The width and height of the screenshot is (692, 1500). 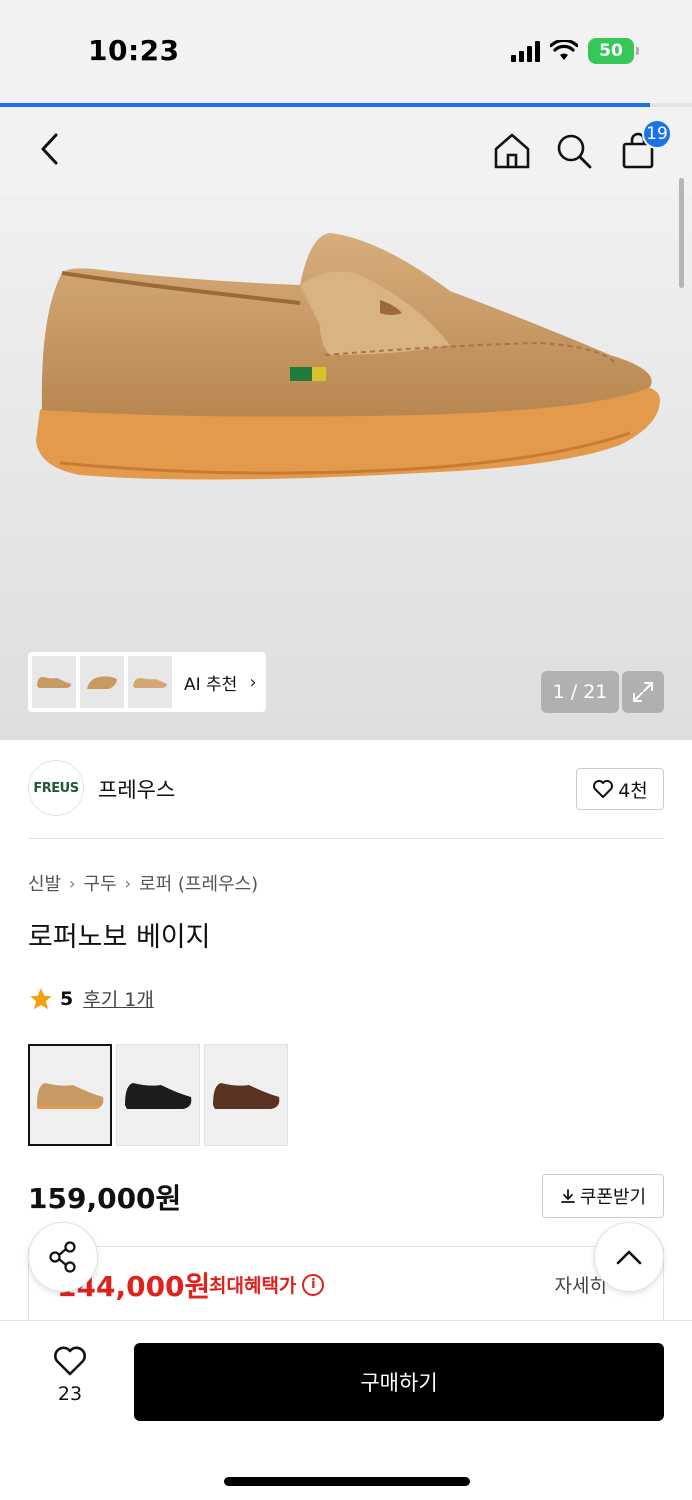 I want to click on status-time: 10:23, so click(x=134, y=50).